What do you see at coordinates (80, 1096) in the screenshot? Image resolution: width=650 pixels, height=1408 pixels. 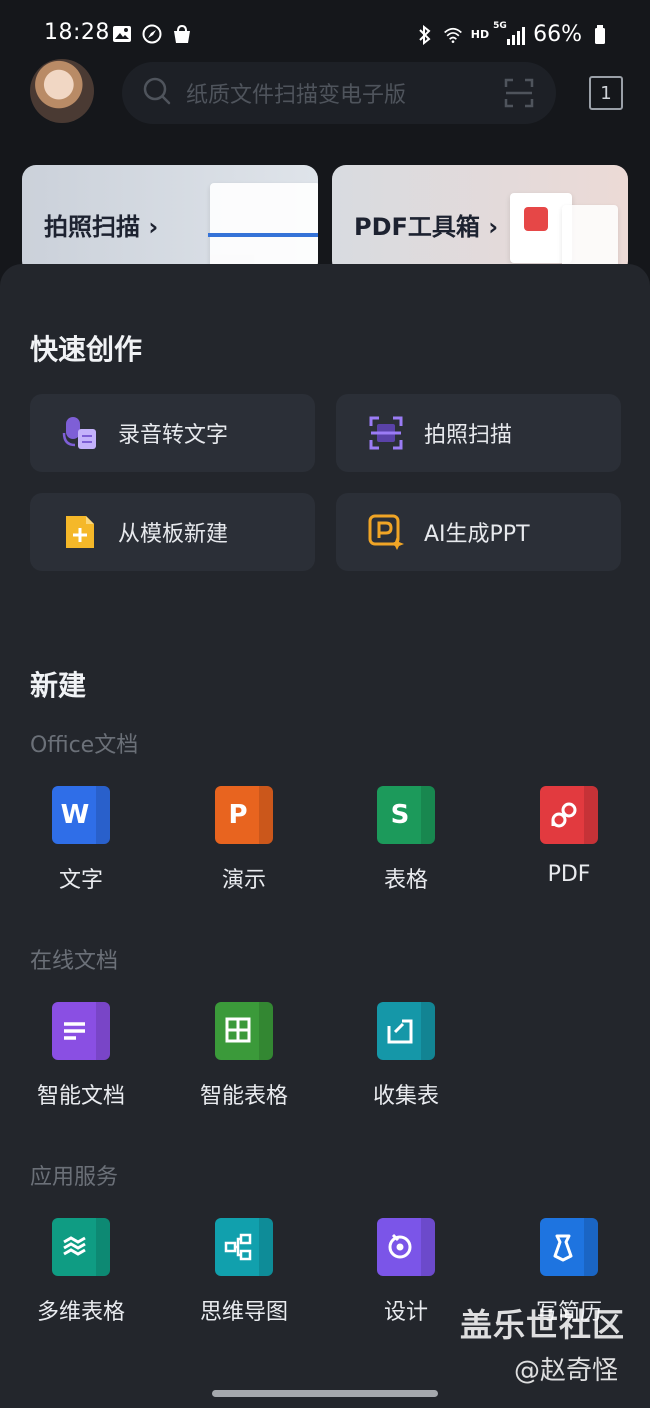 I see `smart-doc-label: 智能文档` at bounding box center [80, 1096].